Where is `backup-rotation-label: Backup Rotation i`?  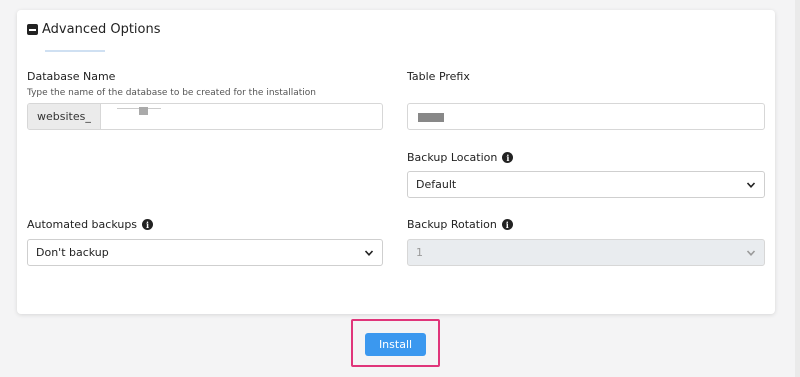
backup-rotation-label: Backup Rotation i is located at coordinates (460, 224).